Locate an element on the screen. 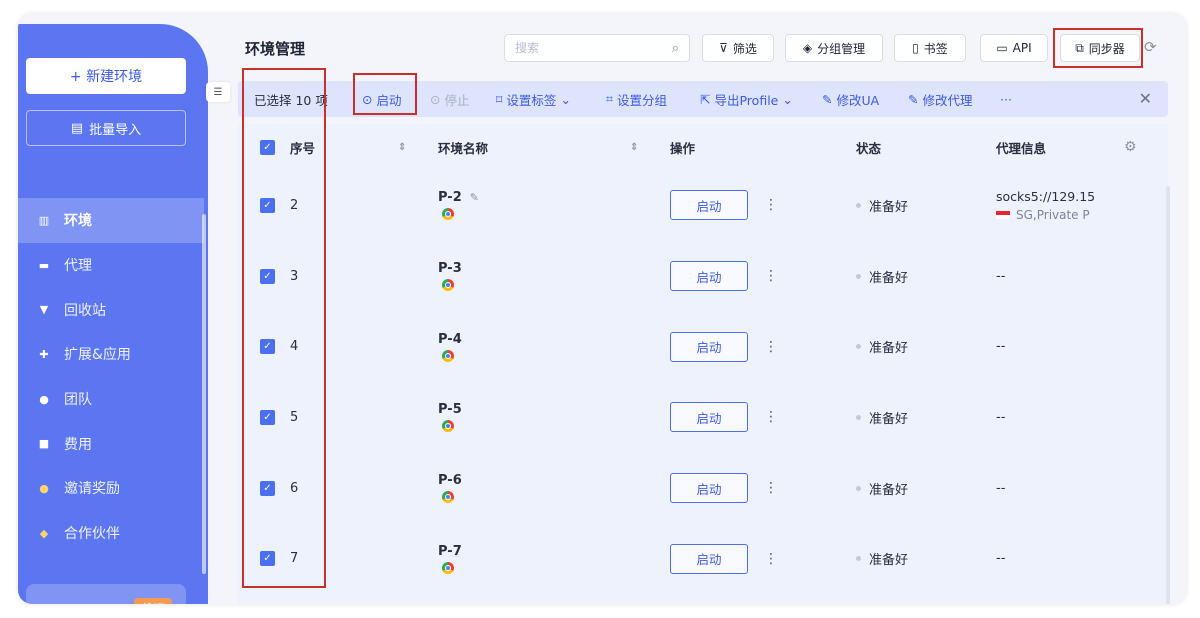  sidebar-item-label: 代理 is located at coordinates (78, 266).